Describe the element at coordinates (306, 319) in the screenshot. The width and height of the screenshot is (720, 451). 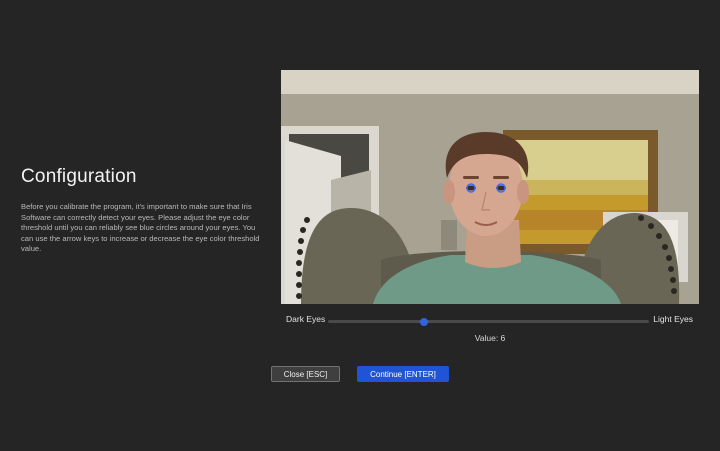
I see `dark-eyes-label: Dark Eyes` at that location.